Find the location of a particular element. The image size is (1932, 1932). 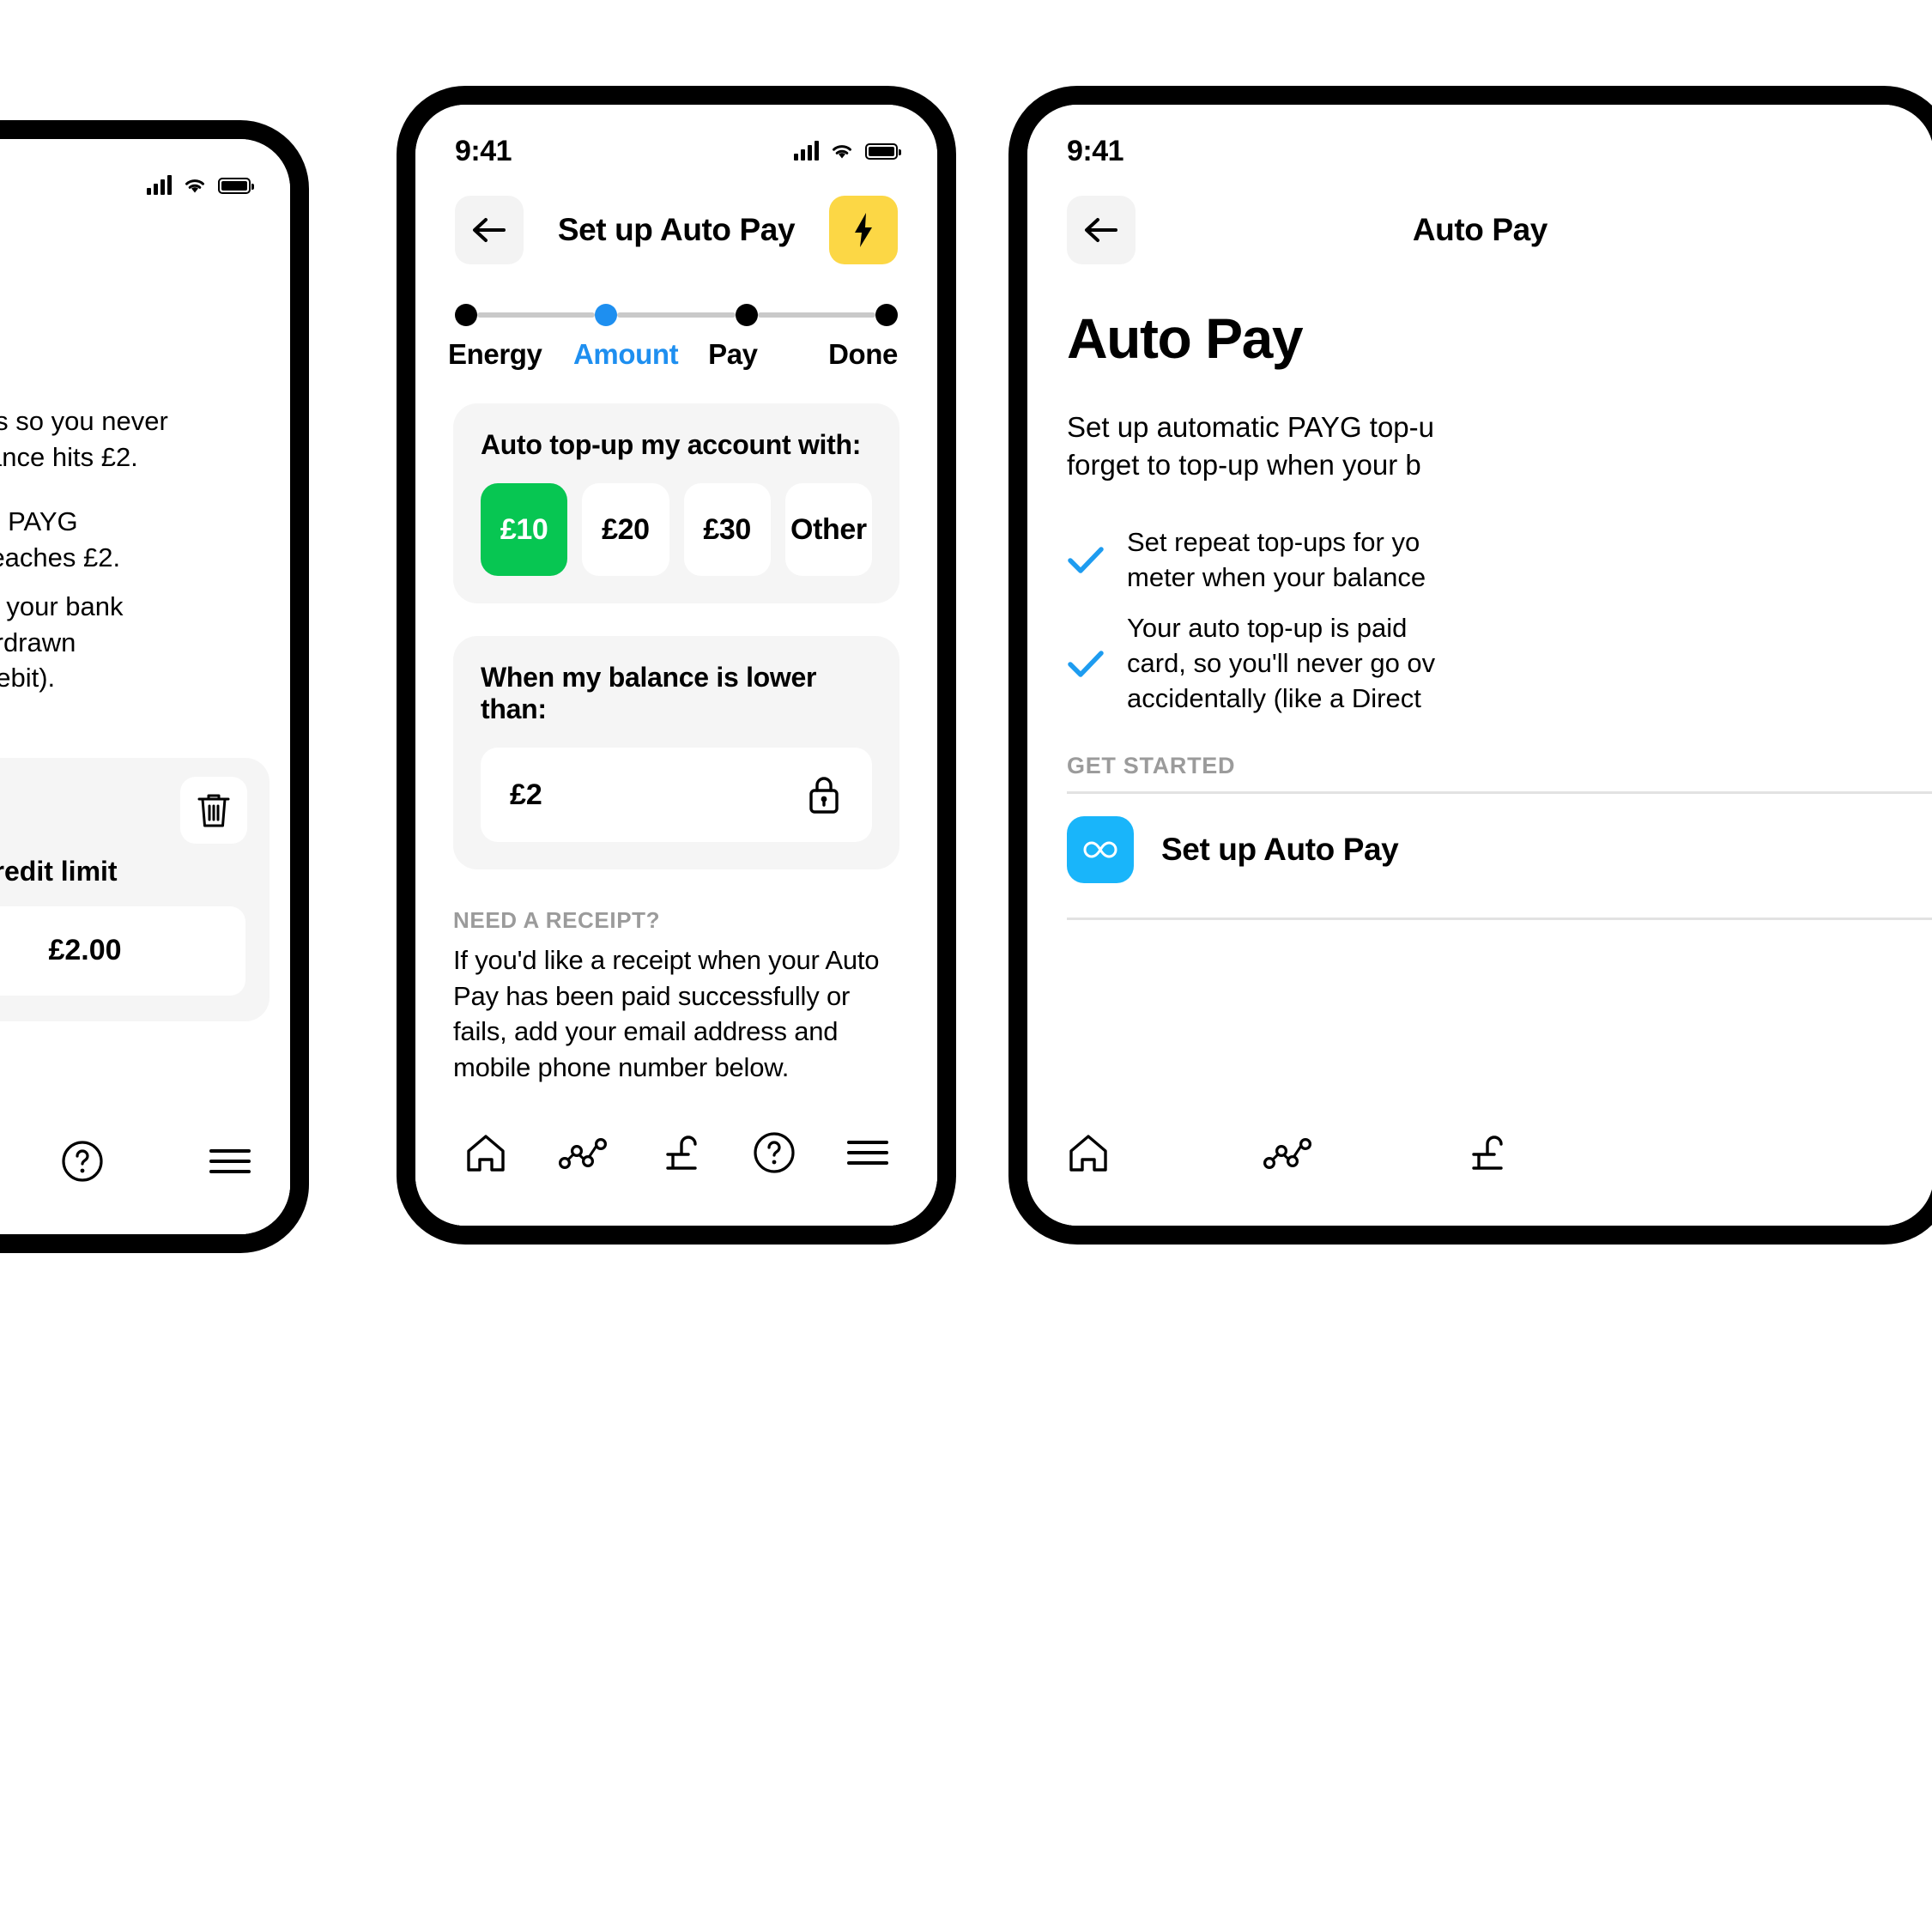

set-up-auto-pay-row: Set up Auto Pay is located at coordinates (1480, 850).